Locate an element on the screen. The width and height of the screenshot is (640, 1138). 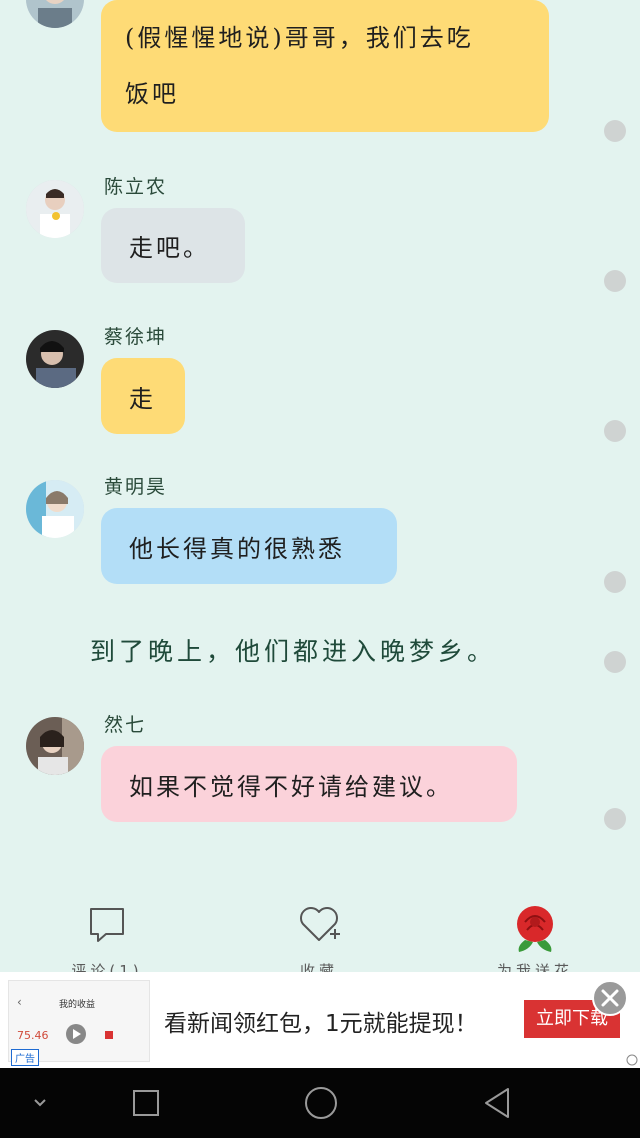
message-bubble: 走 is located at coordinates (143, 396).